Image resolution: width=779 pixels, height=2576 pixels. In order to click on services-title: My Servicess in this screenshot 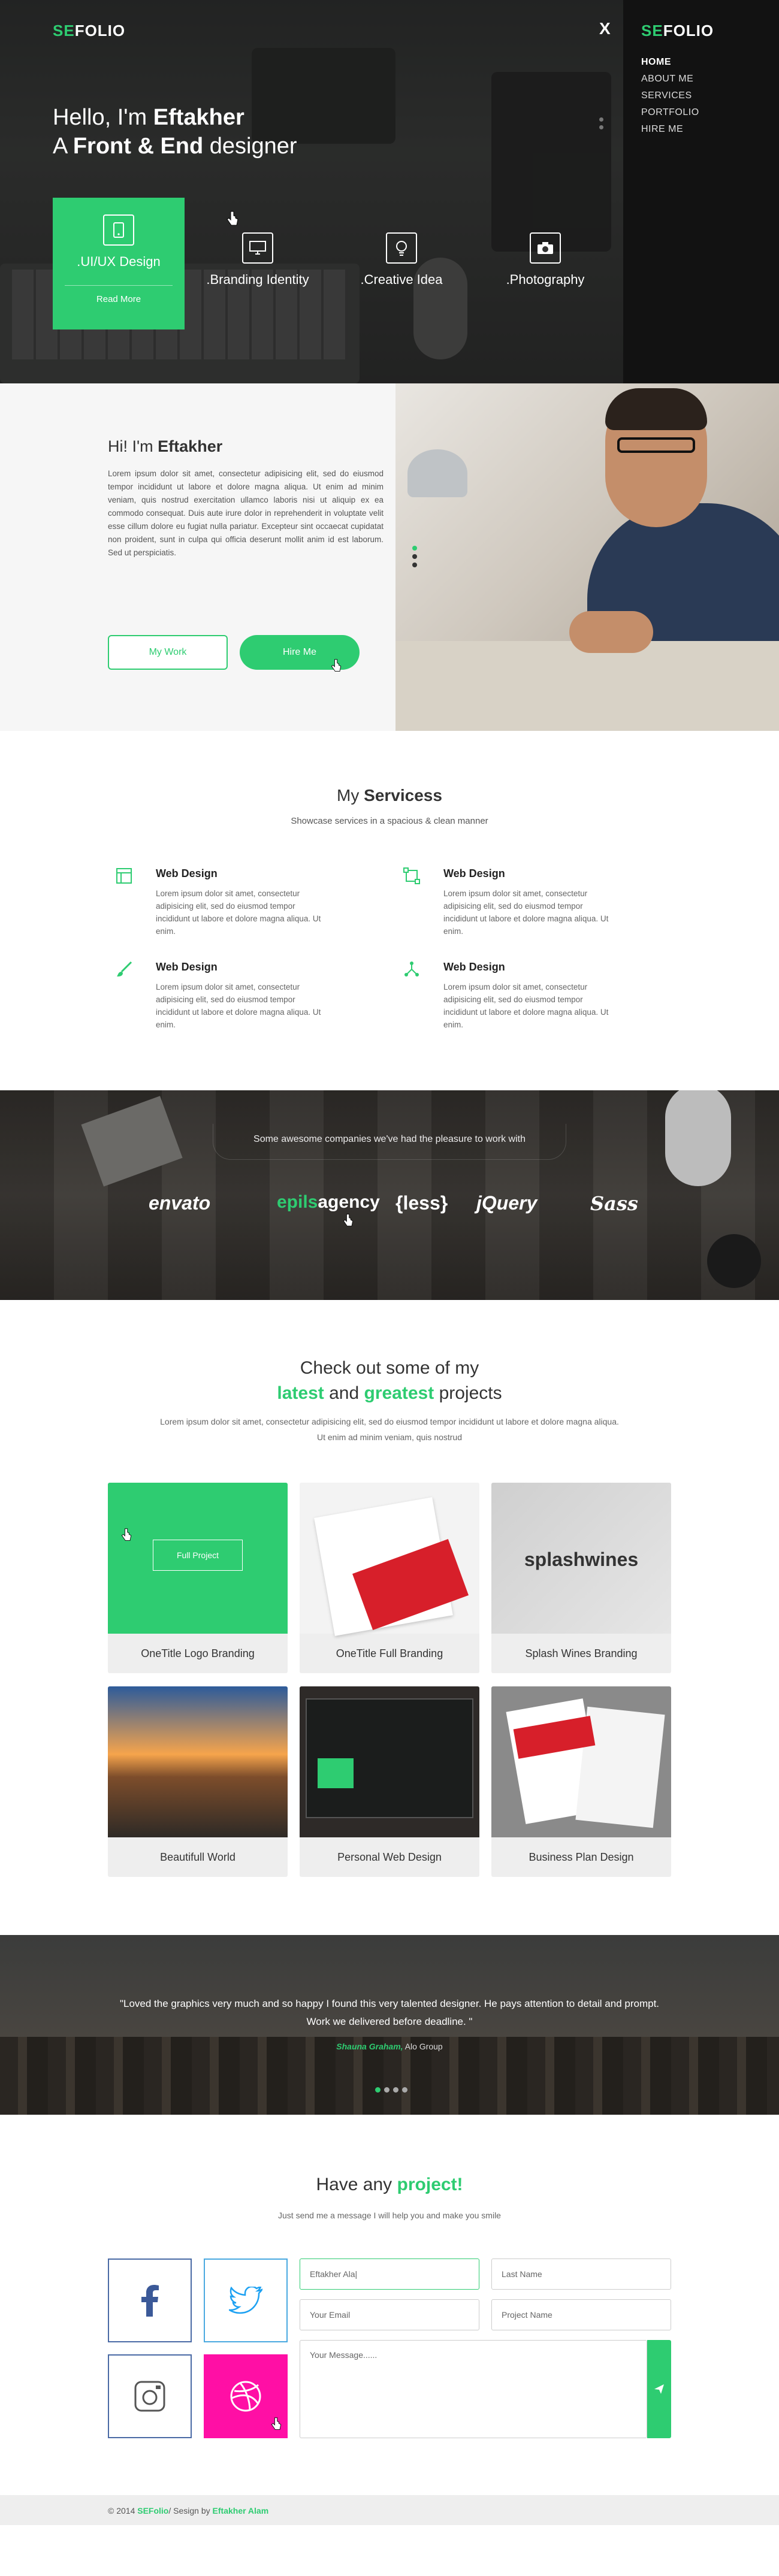, I will do `click(389, 795)`.